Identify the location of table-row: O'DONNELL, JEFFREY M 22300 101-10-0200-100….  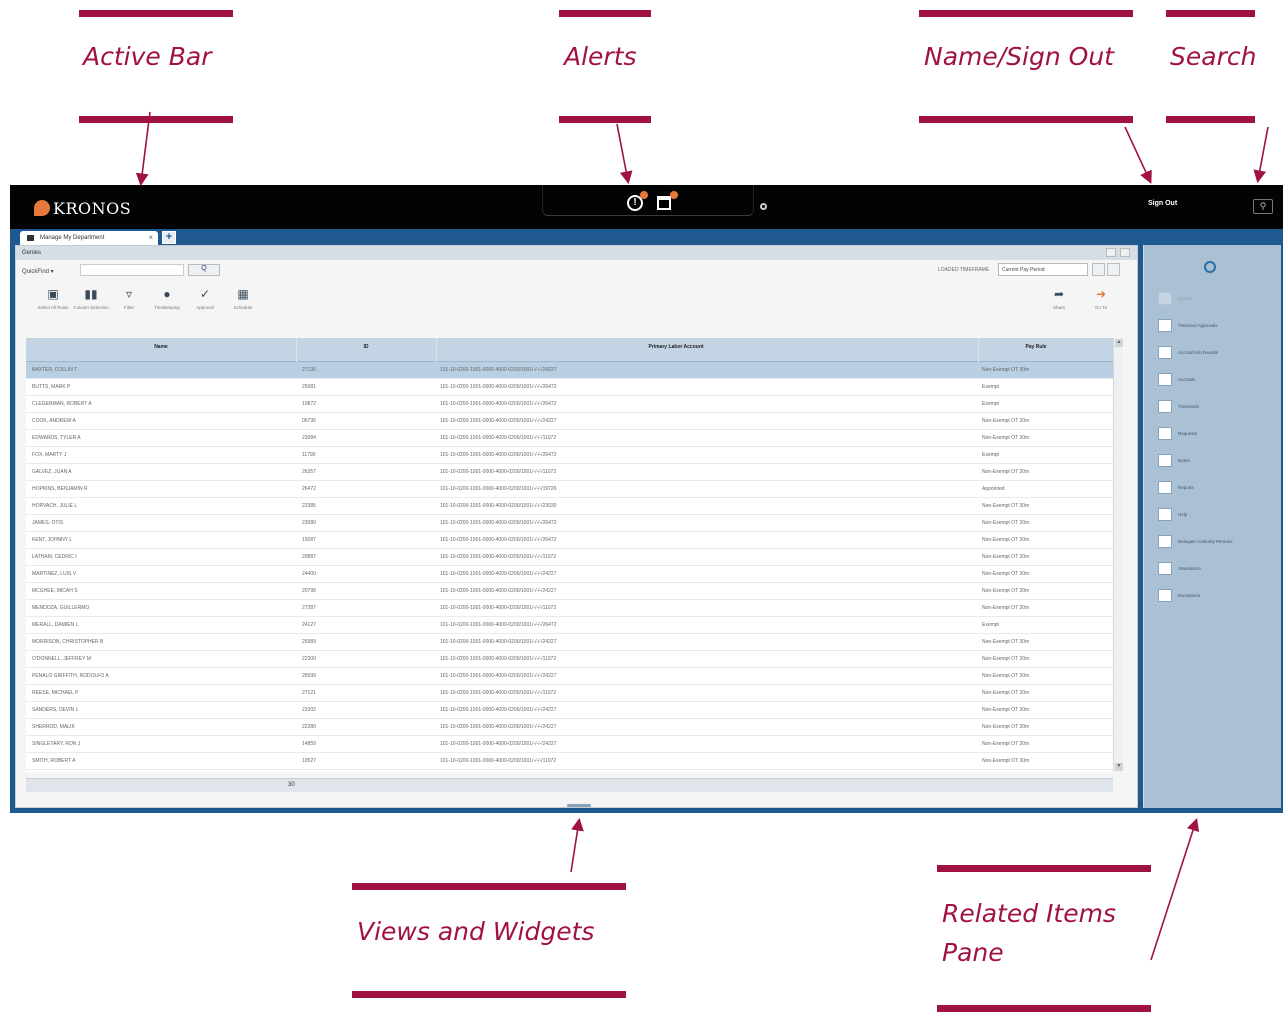
(569, 659).